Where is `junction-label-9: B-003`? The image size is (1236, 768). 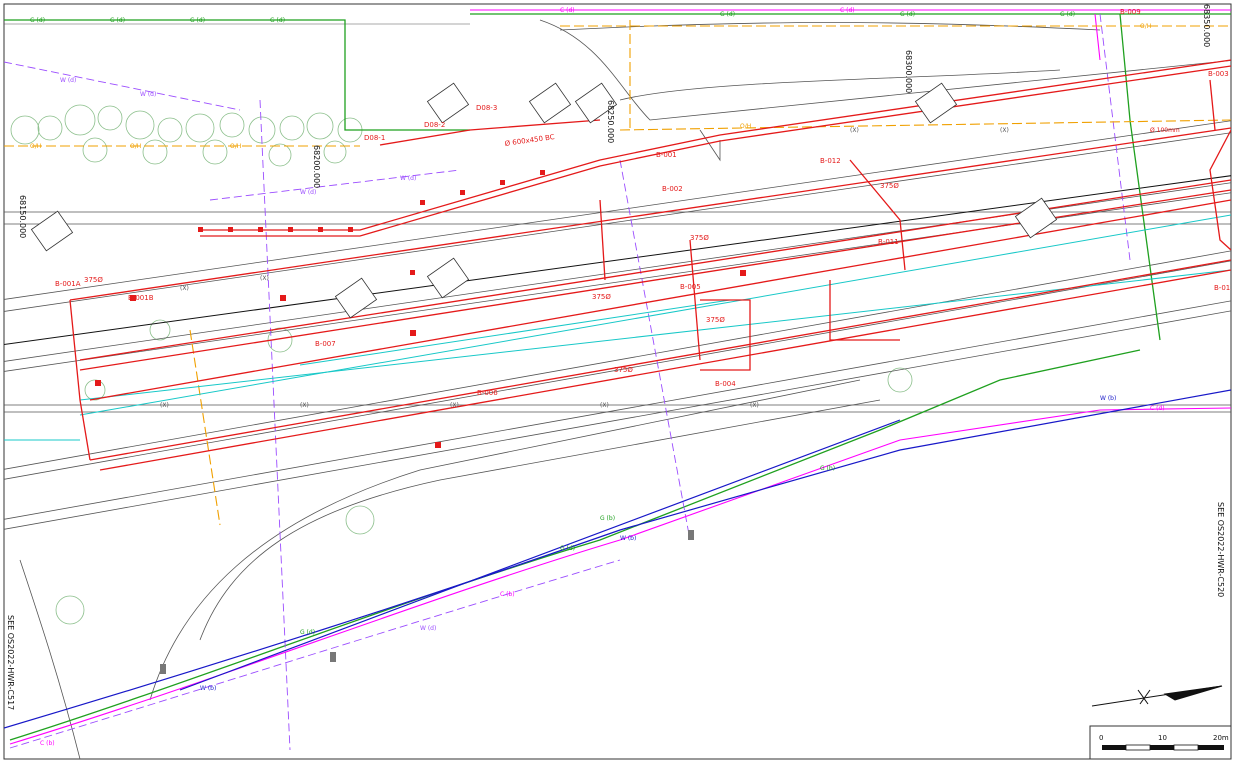
junction-label-9: B-003 is located at coordinates (1218, 74).